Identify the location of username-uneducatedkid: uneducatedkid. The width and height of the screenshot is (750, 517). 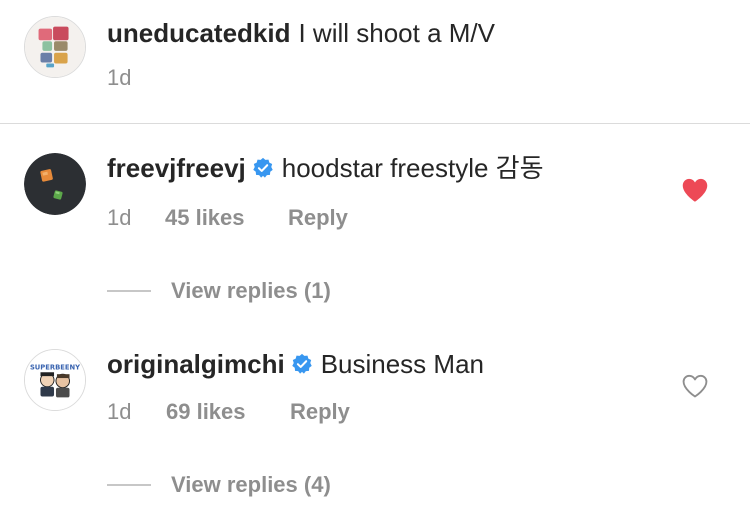
(198, 33).